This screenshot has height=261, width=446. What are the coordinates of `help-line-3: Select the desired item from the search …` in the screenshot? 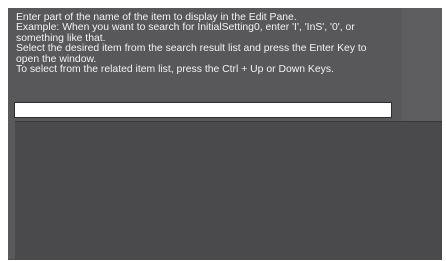 It's located at (191, 54).